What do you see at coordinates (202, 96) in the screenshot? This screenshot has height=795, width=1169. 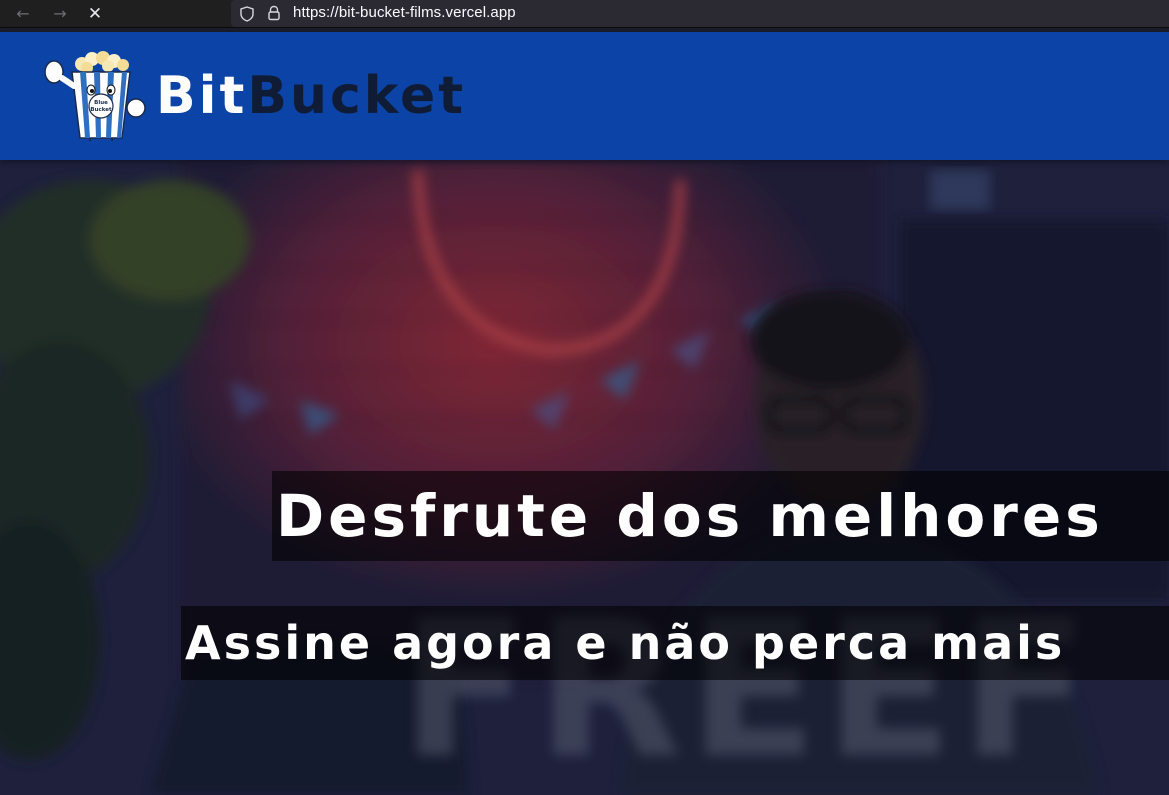 I see `brand-word-bit: Bit` at bounding box center [202, 96].